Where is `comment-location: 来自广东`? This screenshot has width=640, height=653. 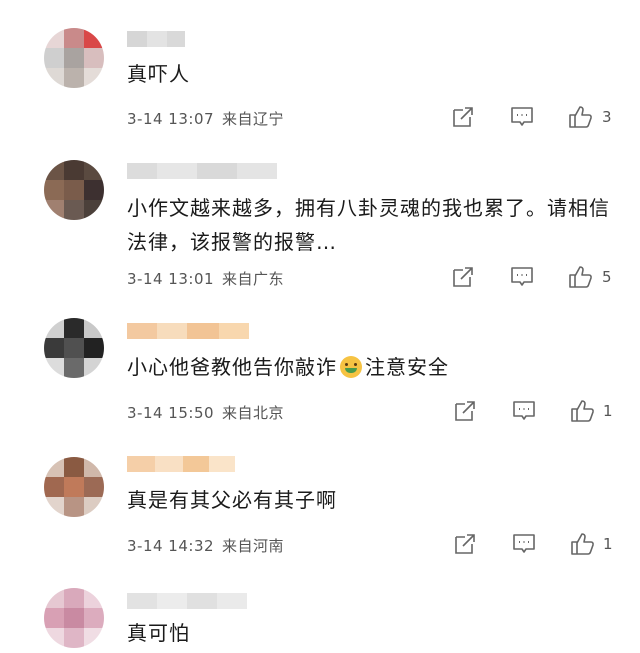 comment-location: 来自广东 is located at coordinates (253, 279).